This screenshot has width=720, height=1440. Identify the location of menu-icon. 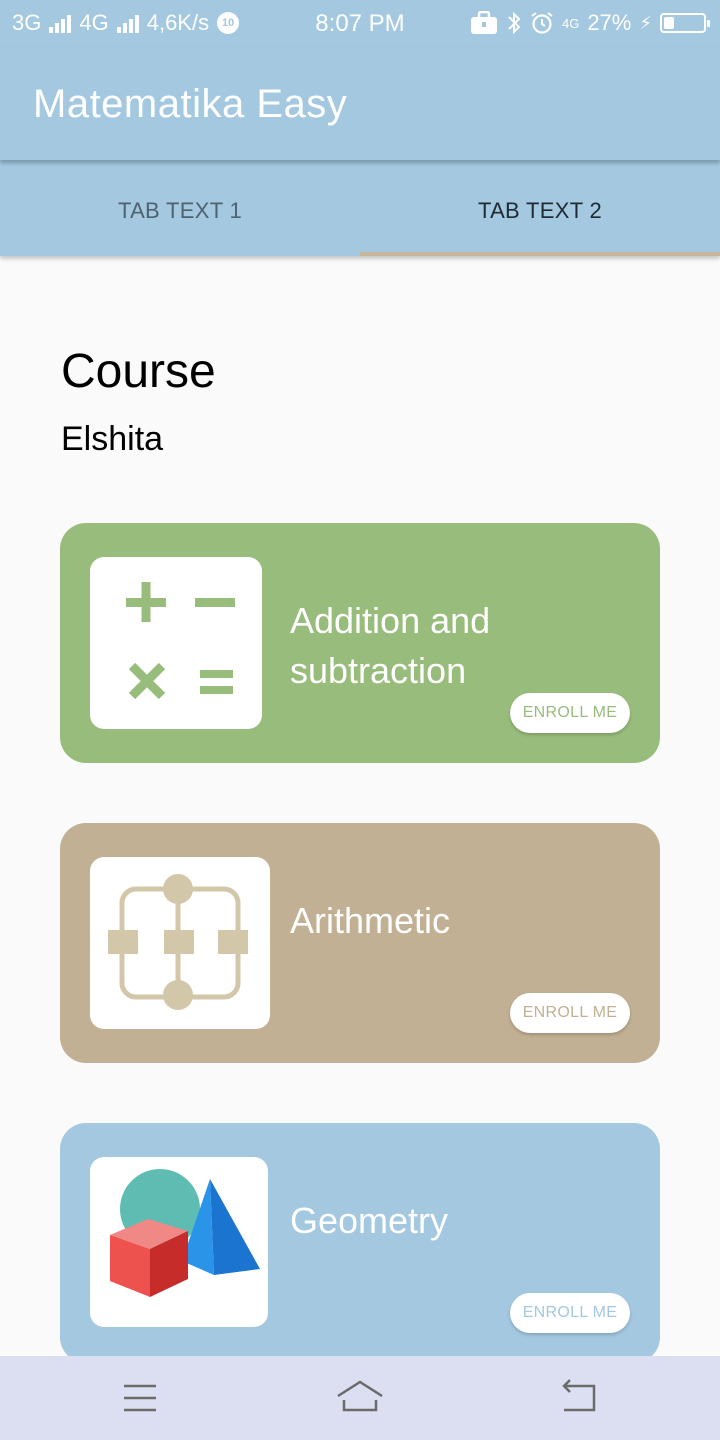
(140, 1398).